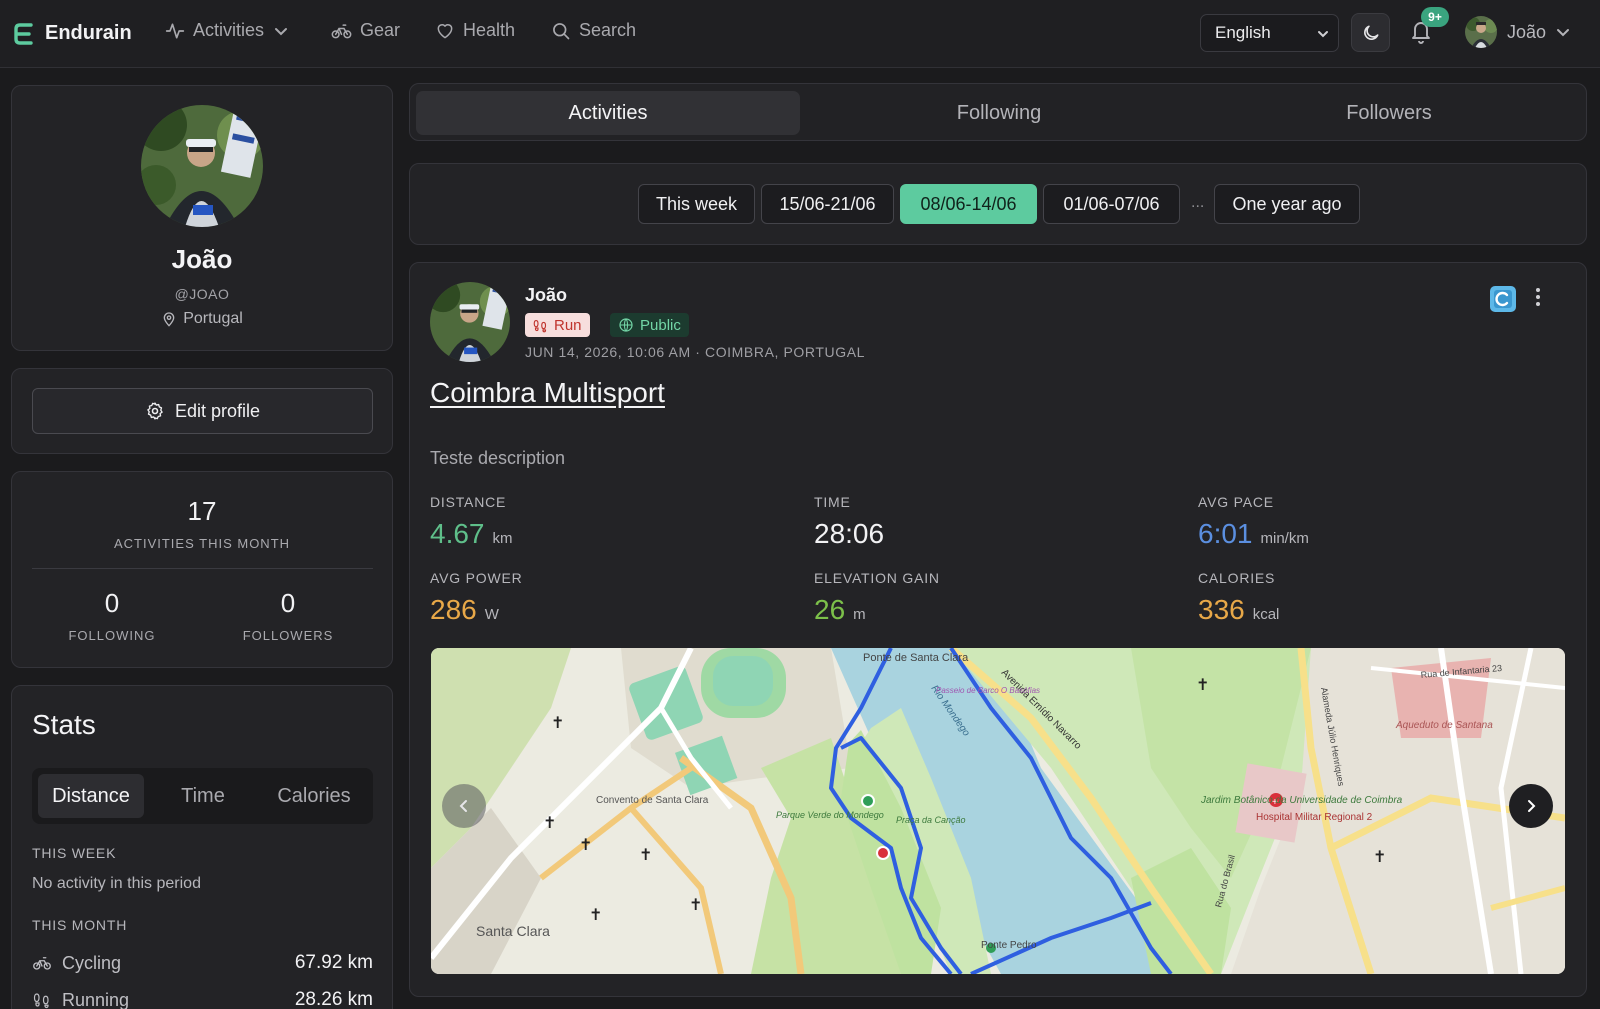  What do you see at coordinates (660, 325) in the screenshot?
I see `activity-visibility-label: Public` at bounding box center [660, 325].